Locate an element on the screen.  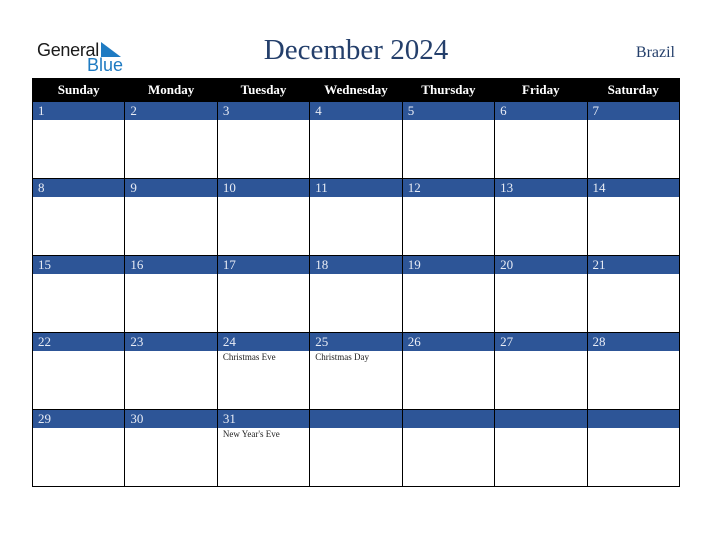
holiday-label: Christmas Day is located at coordinates (342, 357).